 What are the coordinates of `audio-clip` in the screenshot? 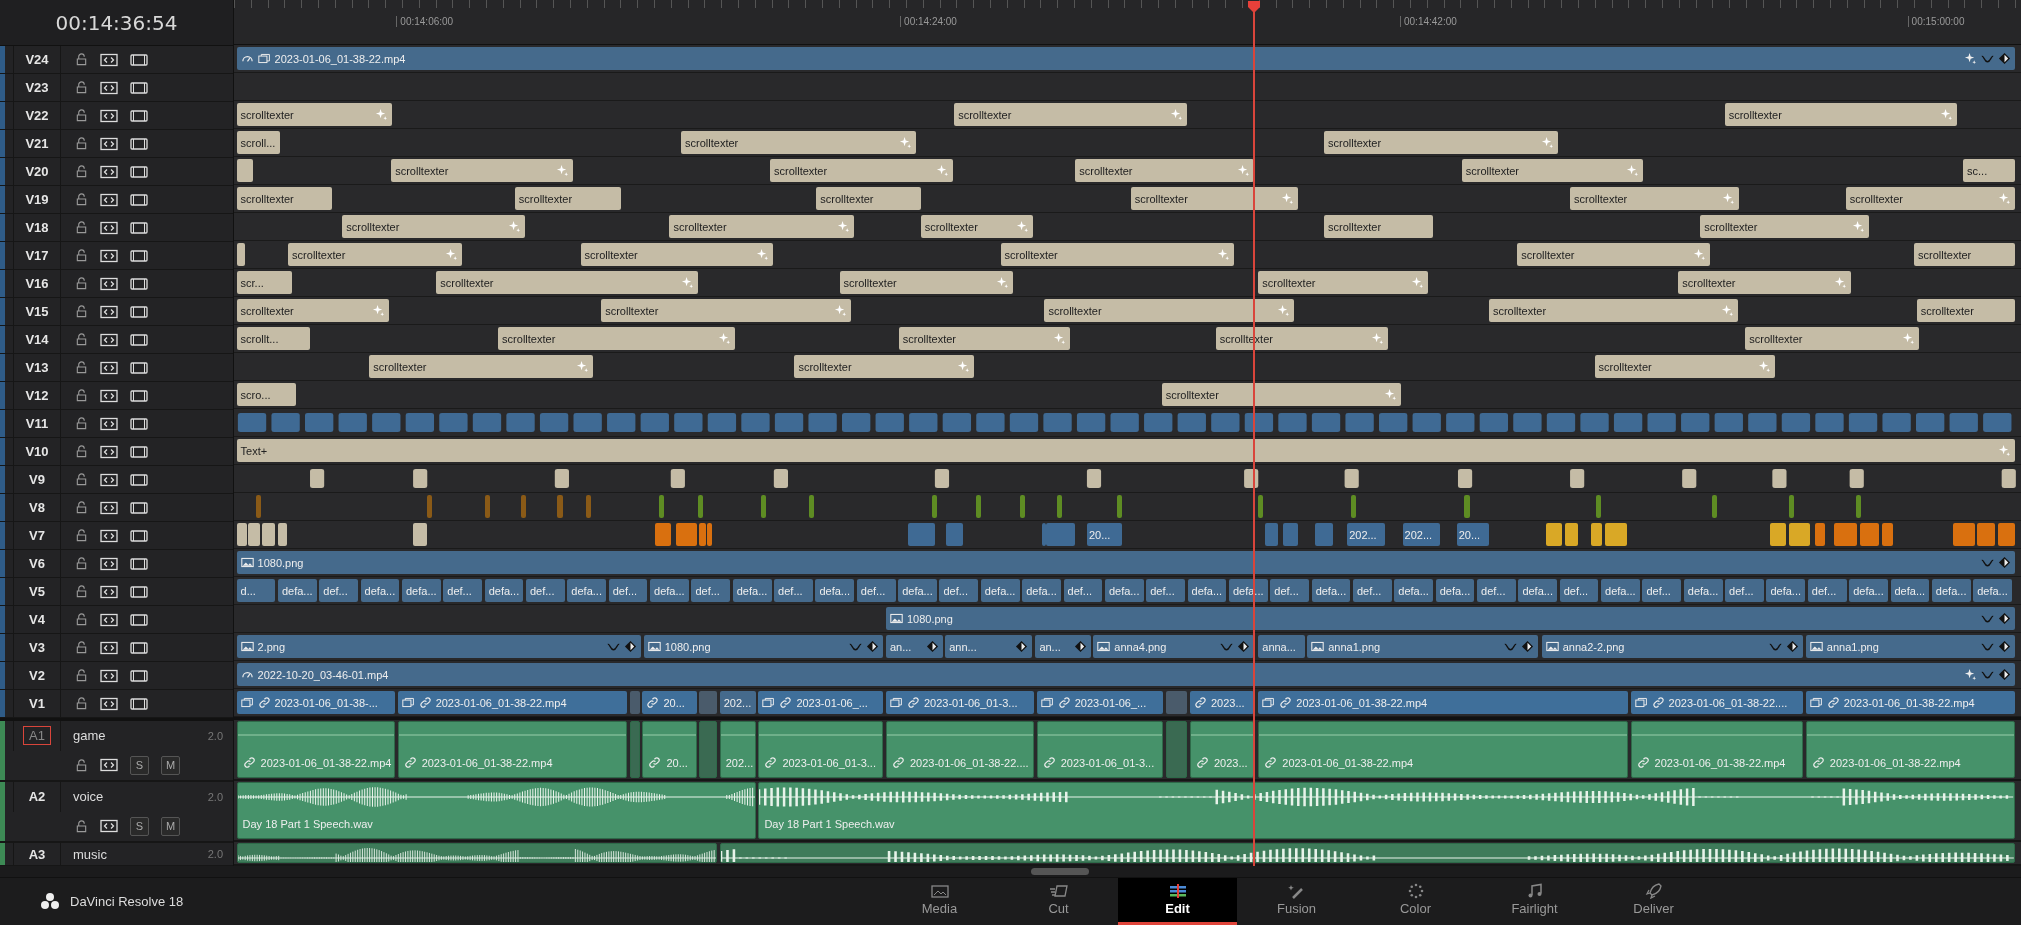 It's located at (634, 749).